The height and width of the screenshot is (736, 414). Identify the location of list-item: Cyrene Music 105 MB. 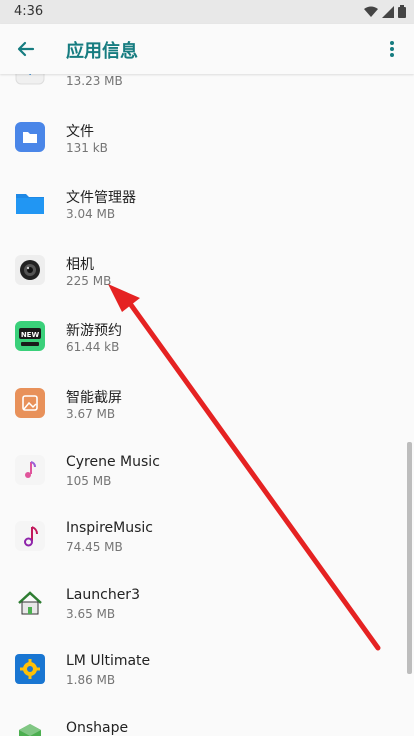
(207, 470).